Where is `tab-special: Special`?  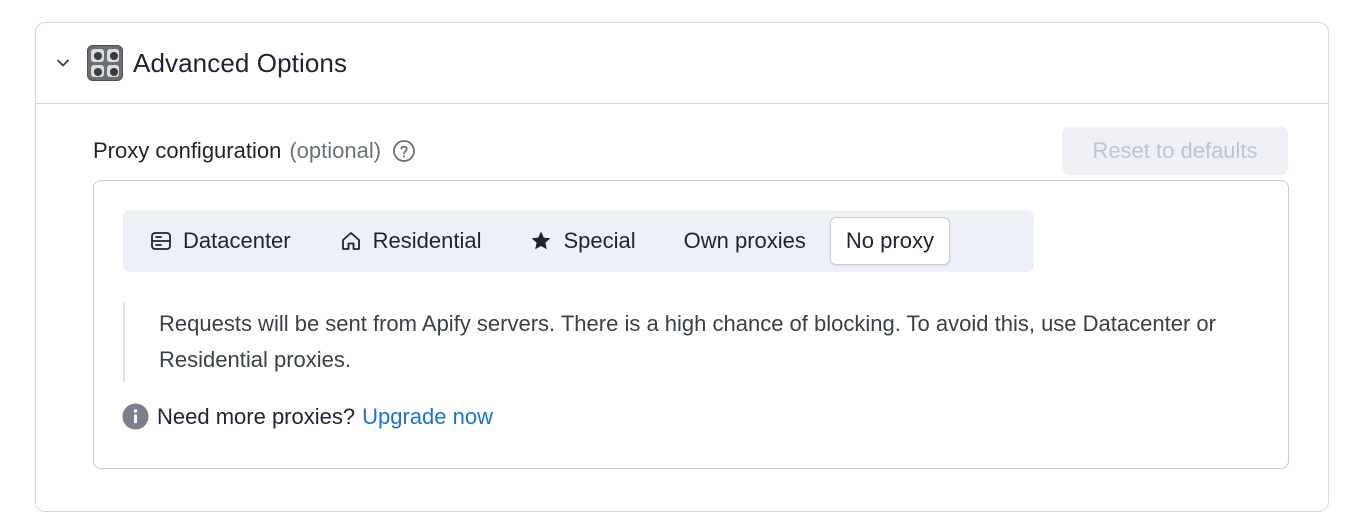
tab-special: Special is located at coordinates (588, 241).